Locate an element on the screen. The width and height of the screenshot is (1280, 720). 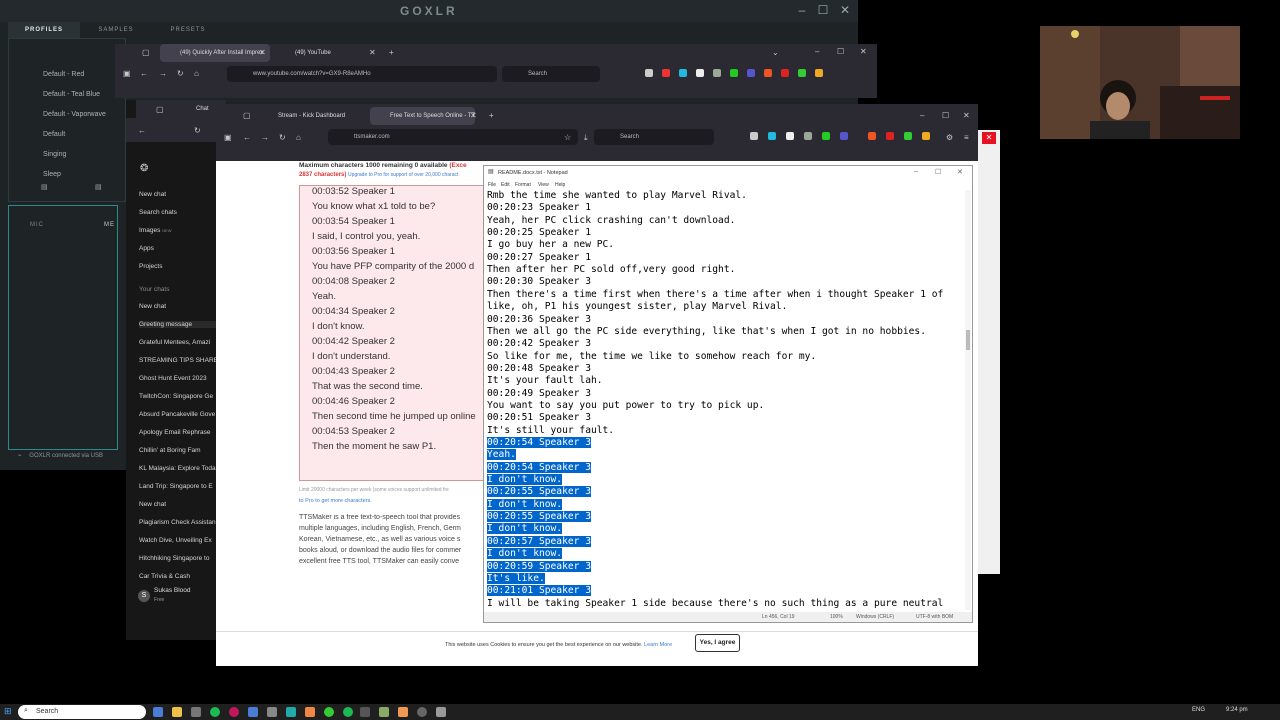
profile-item: Default - Vaporwave is located at coordinates (74, 114).